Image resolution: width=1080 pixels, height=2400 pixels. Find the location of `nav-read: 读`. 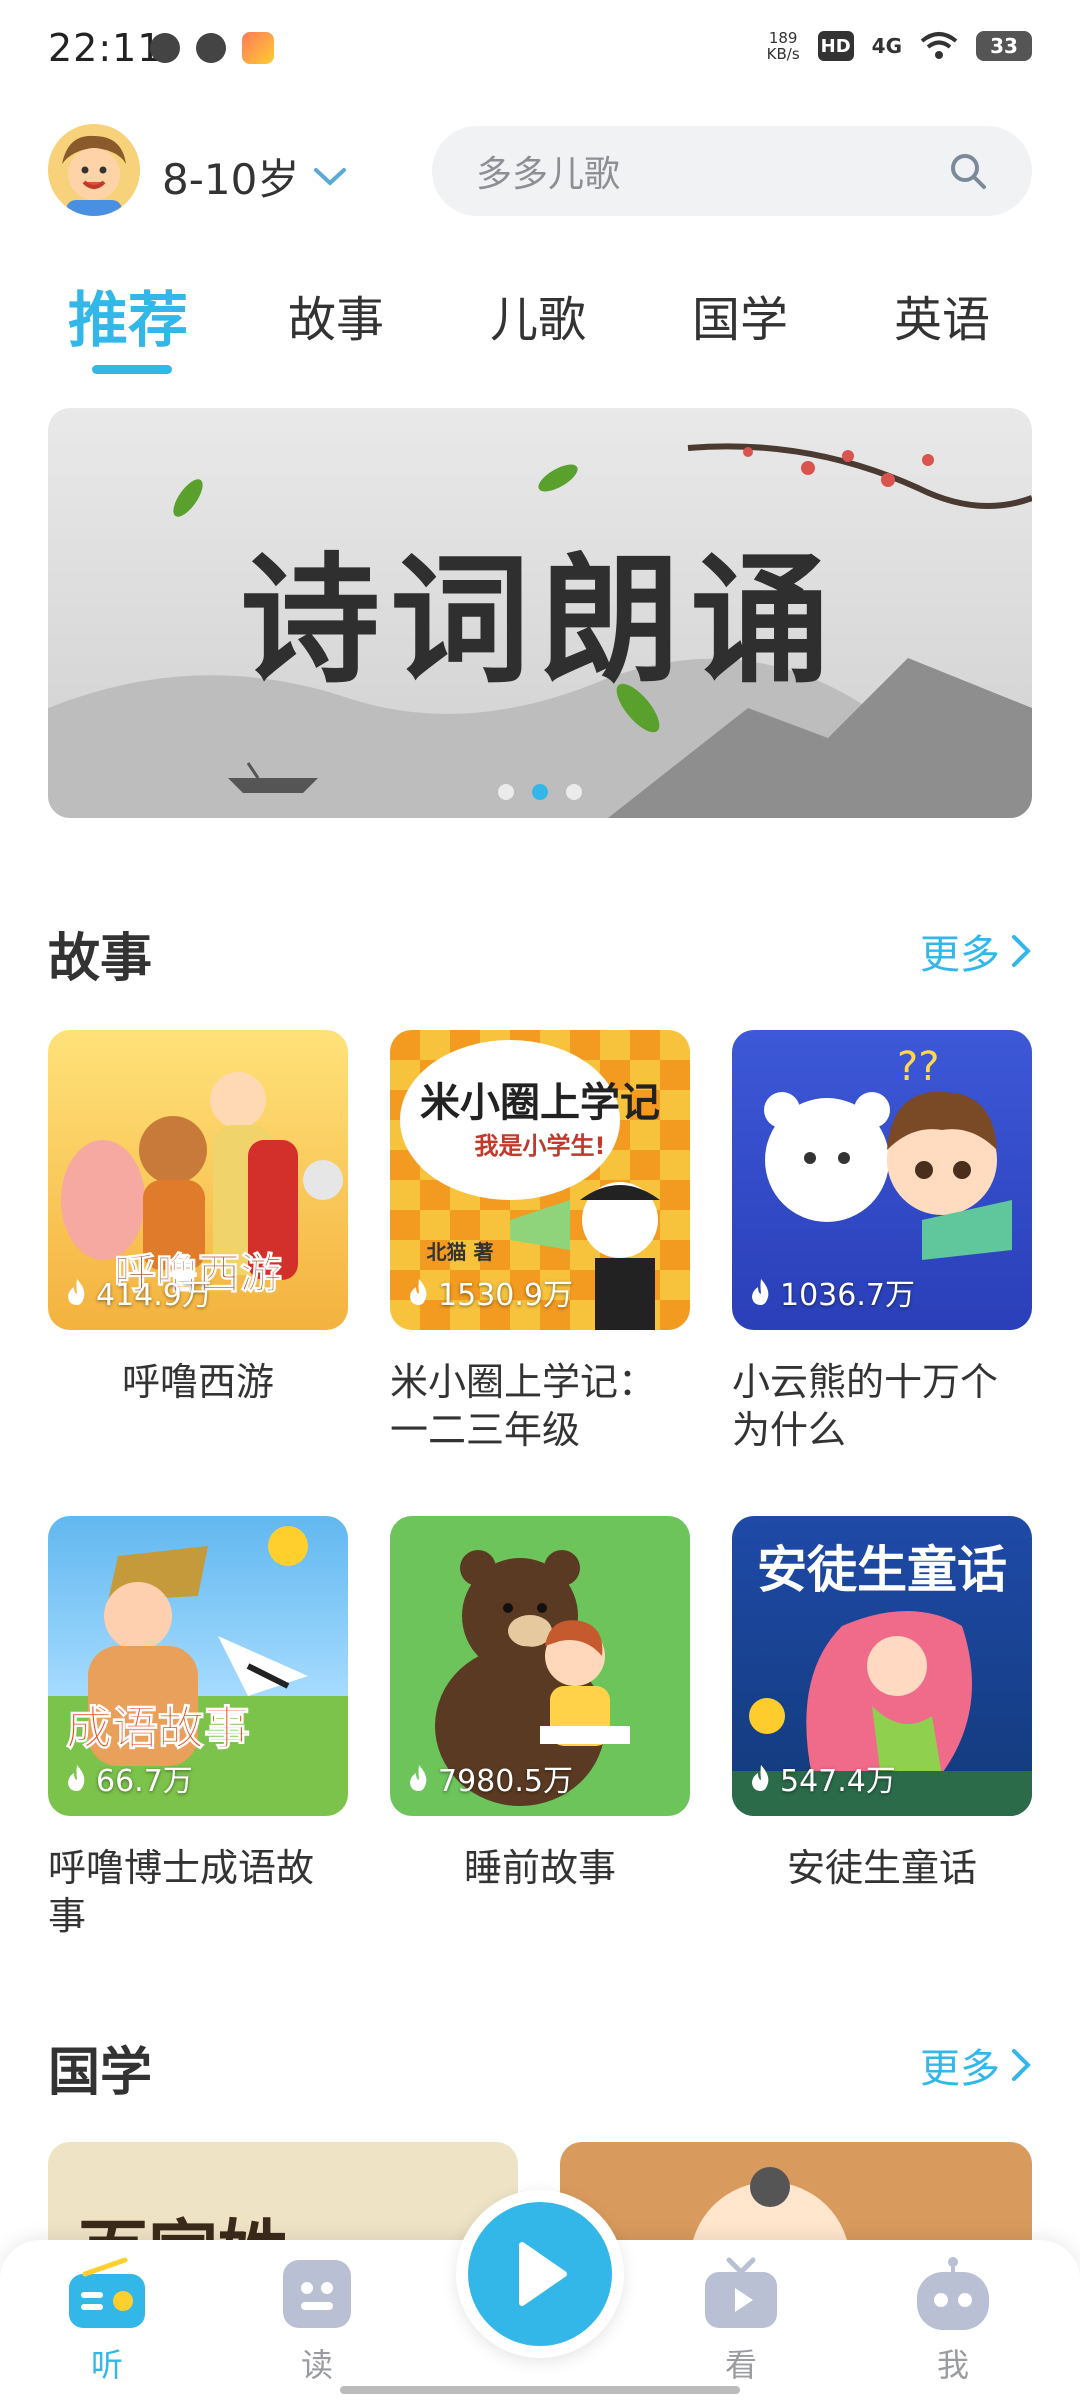

nav-read: 读 is located at coordinates (317, 2321).